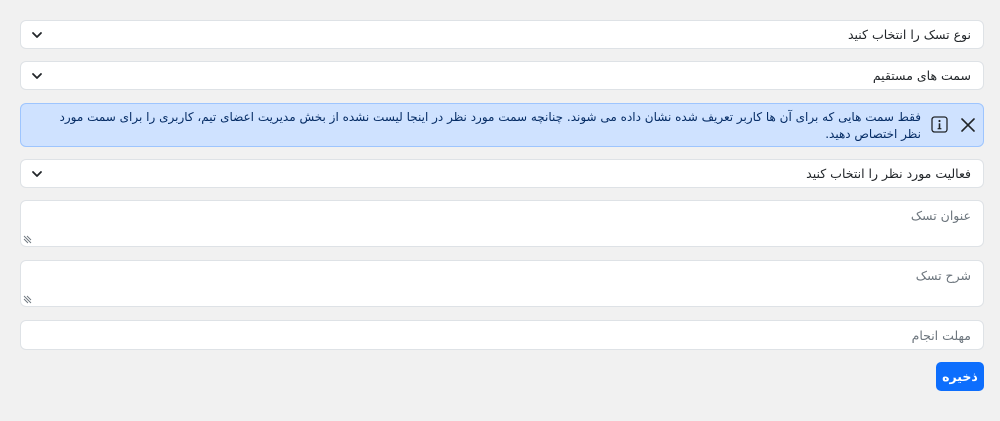 The height and width of the screenshot is (421, 1000). I want to click on task-description-placeholder: شرح تسک, so click(943, 275).